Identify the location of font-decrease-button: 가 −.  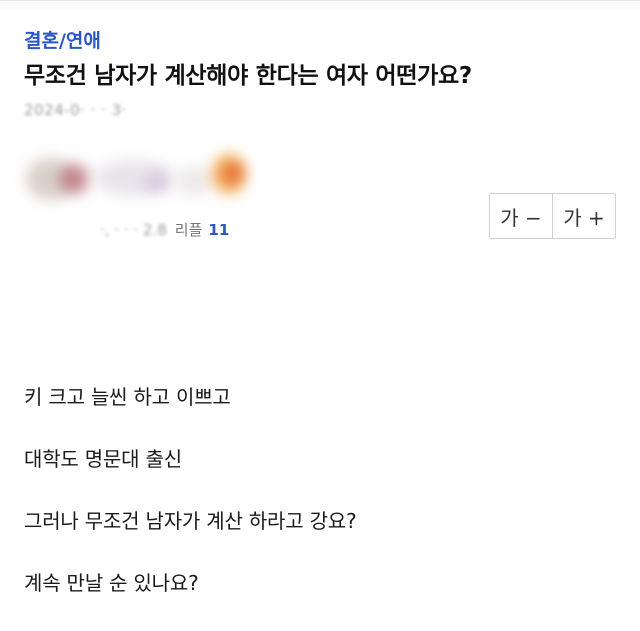
(521, 216).